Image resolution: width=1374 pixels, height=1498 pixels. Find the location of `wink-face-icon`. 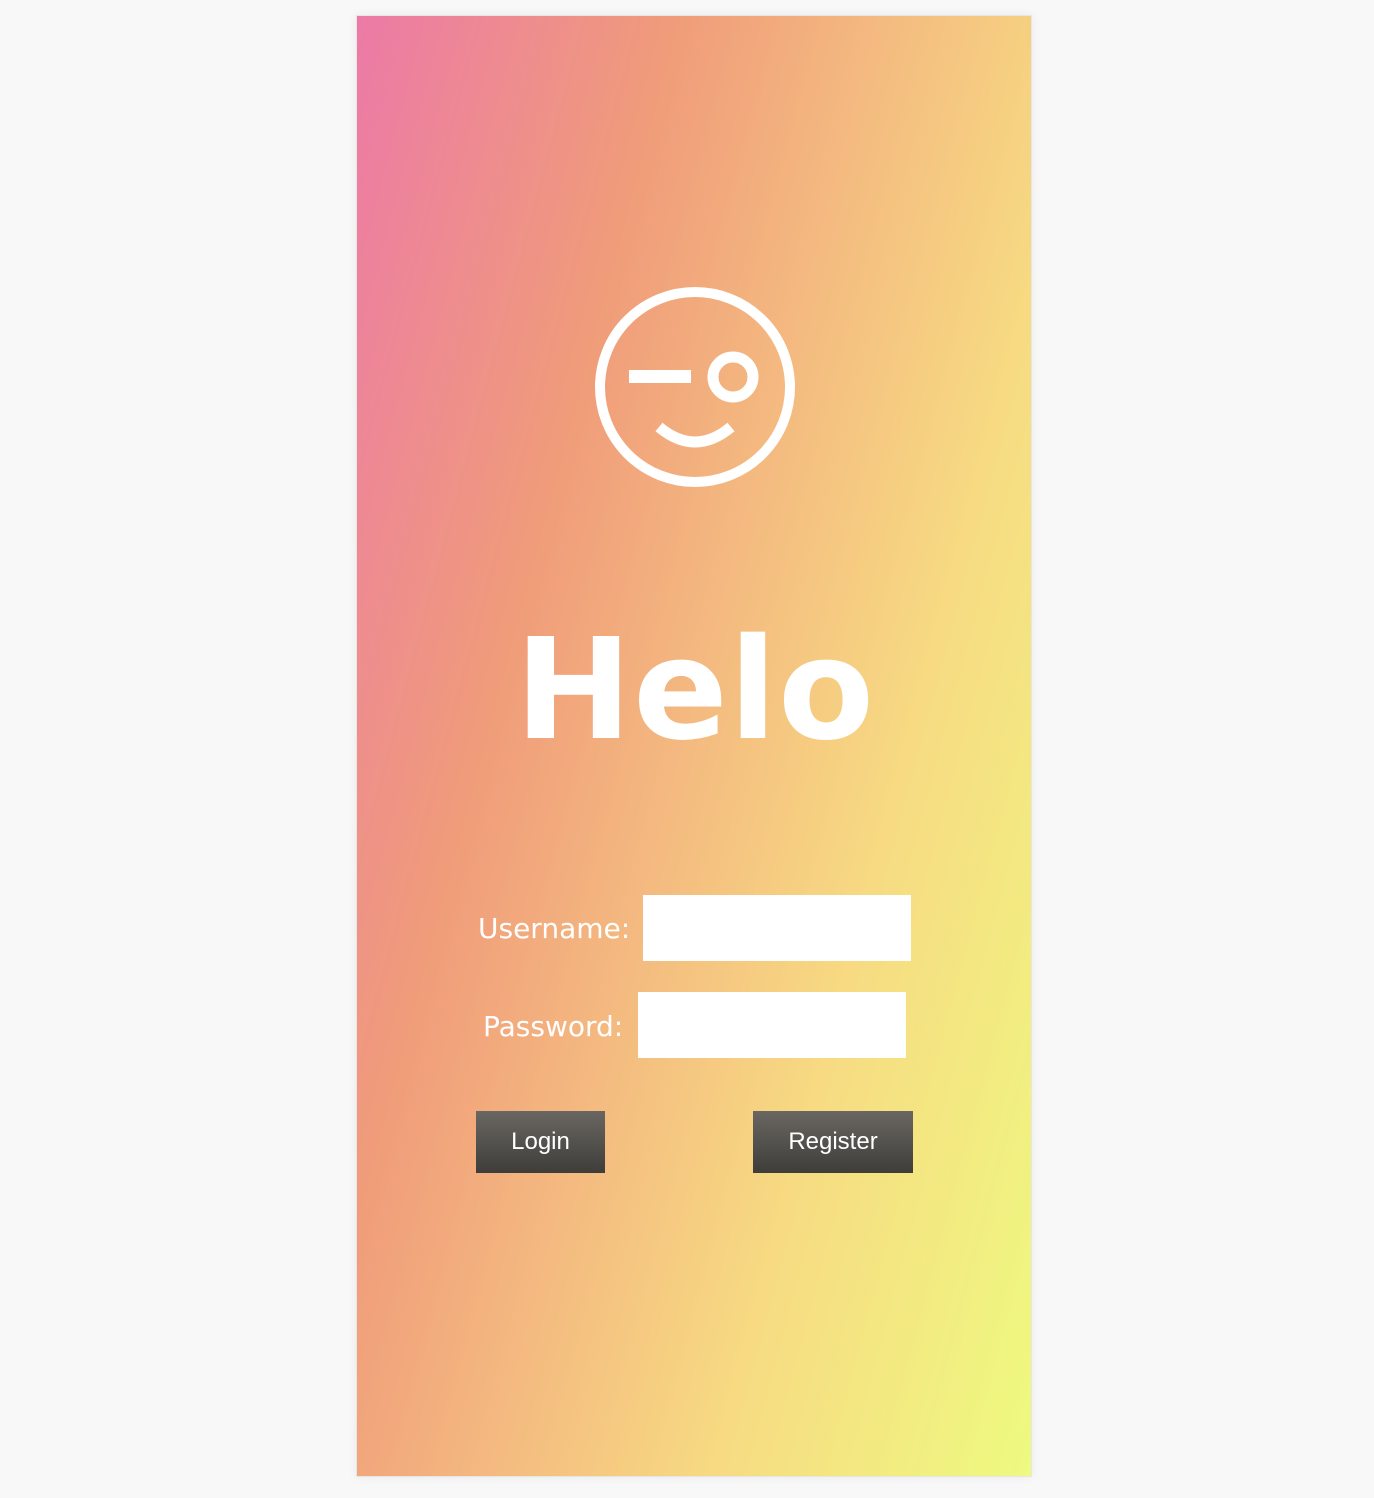

wink-face-icon is located at coordinates (695, 387).